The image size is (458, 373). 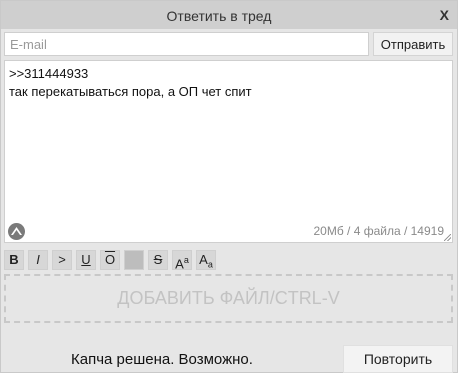 I want to click on spoiler-button, so click(x=134, y=260).